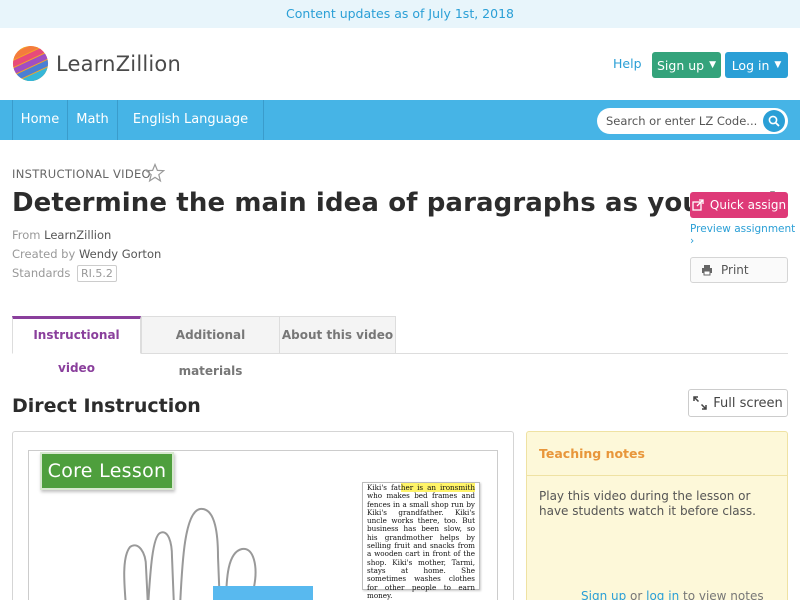 This screenshot has height=600, width=800. Describe the element at coordinates (627, 63) in the screenshot. I see `help-link: Help` at that location.